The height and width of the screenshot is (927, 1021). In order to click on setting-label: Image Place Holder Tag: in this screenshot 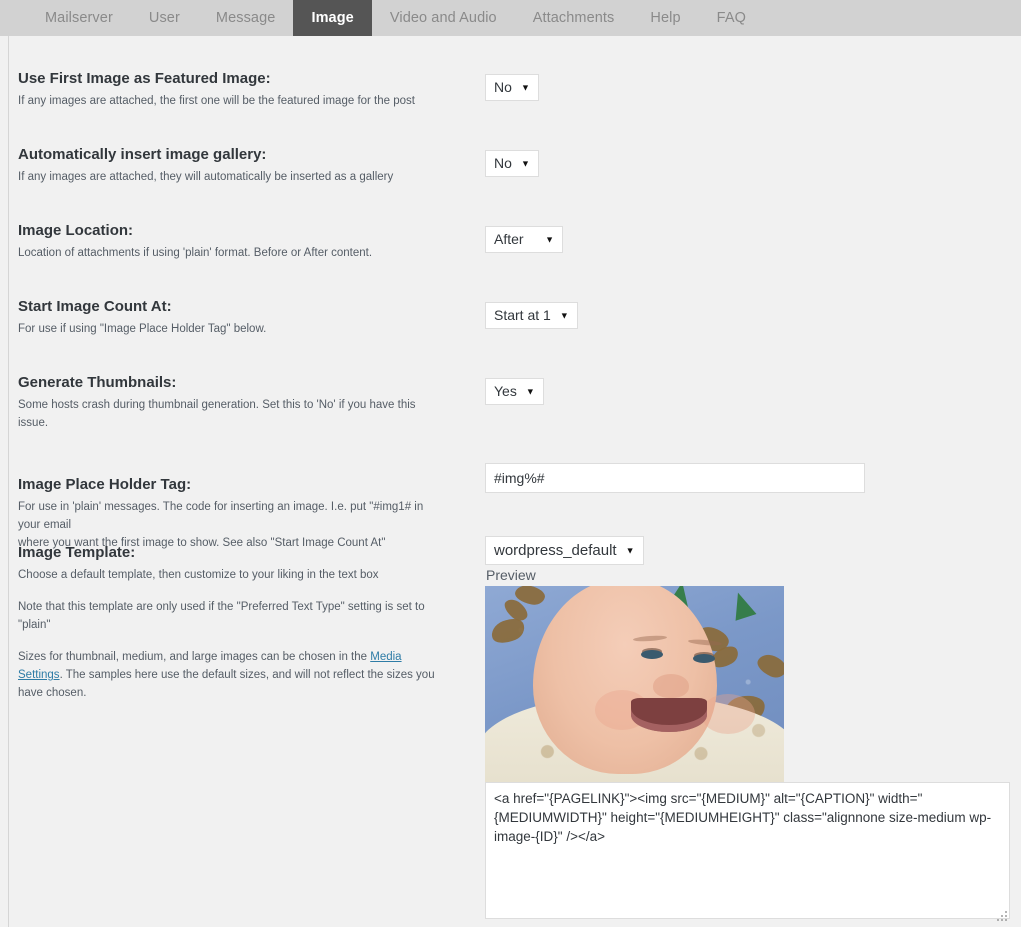, I will do `click(105, 484)`.